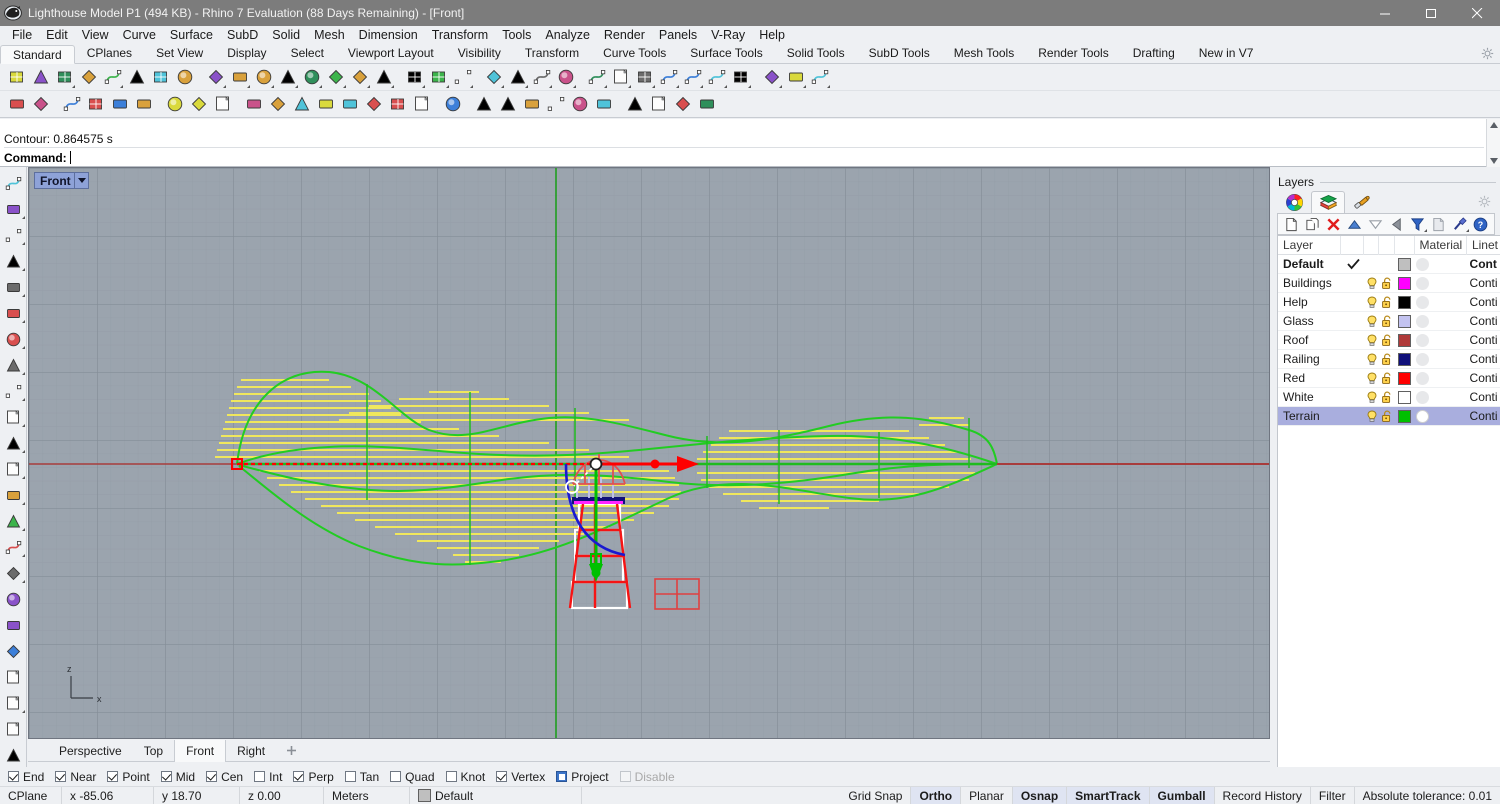  Describe the element at coordinates (1375, 224) in the screenshot. I see `move-layer-down-icon` at that location.